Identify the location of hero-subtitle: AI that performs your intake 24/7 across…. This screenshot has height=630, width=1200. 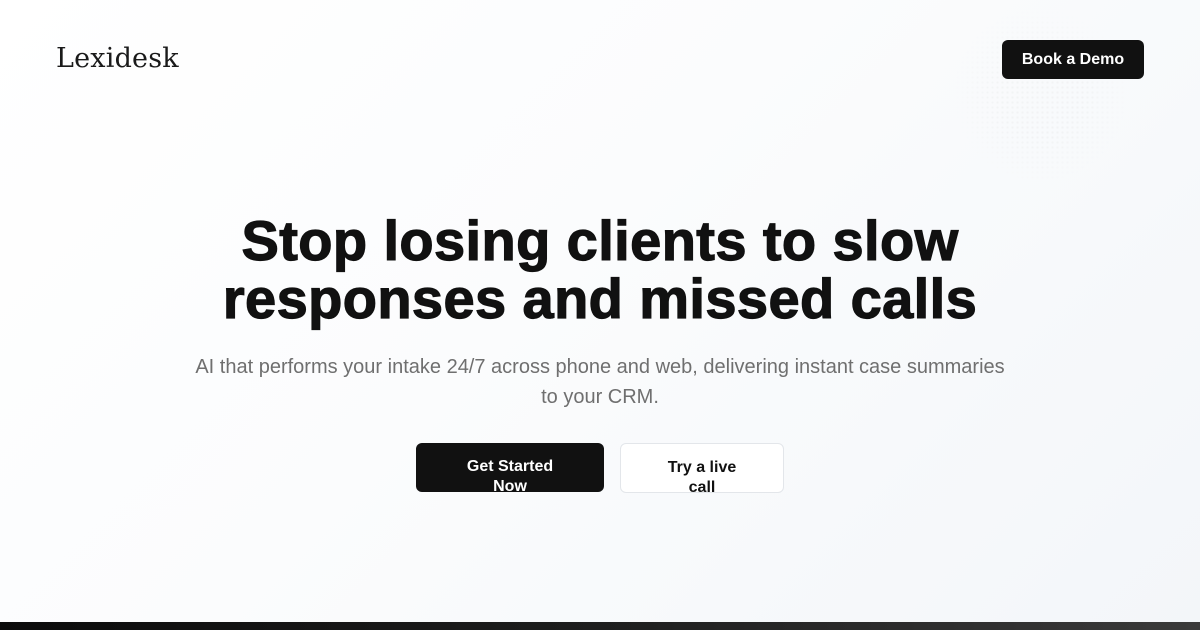
(600, 382).